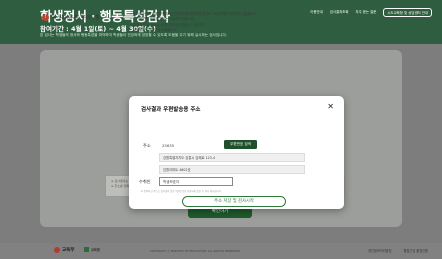 The image size is (442, 259). What do you see at coordinates (57, 250) in the screenshot?
I see `moe-emblem-icon` at bounding box center [57, 250].